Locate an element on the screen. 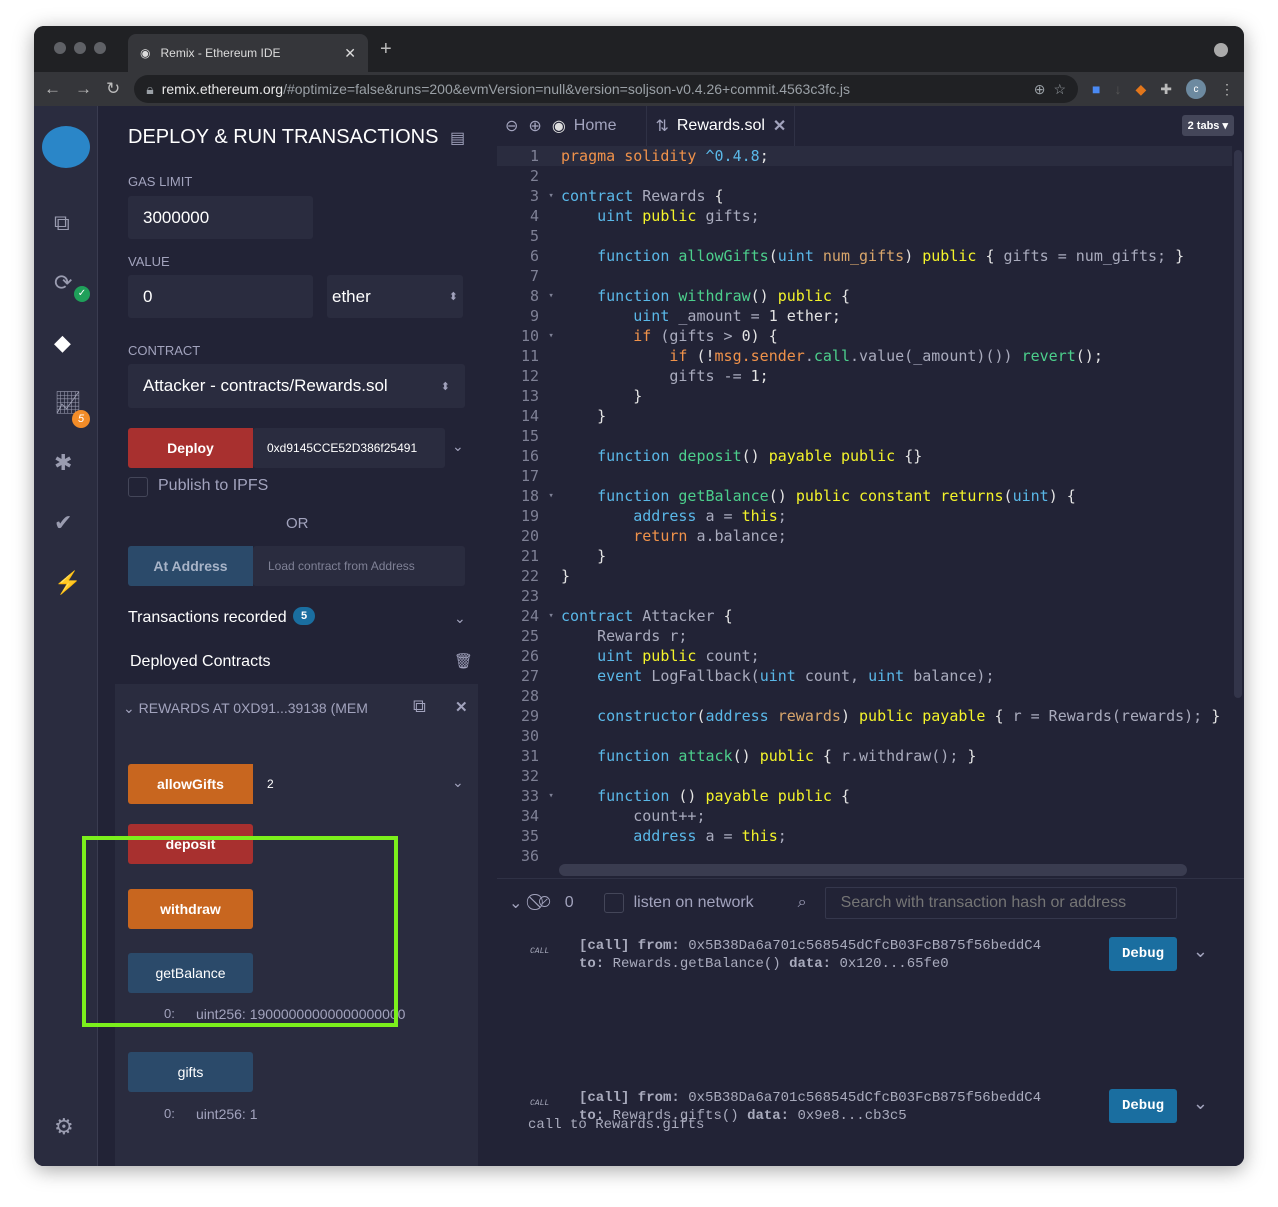 Image resolution: width=1278 pixels, height=1207 pixels. allowgifts-button: allowGifts is located at coordinates (190, 784).